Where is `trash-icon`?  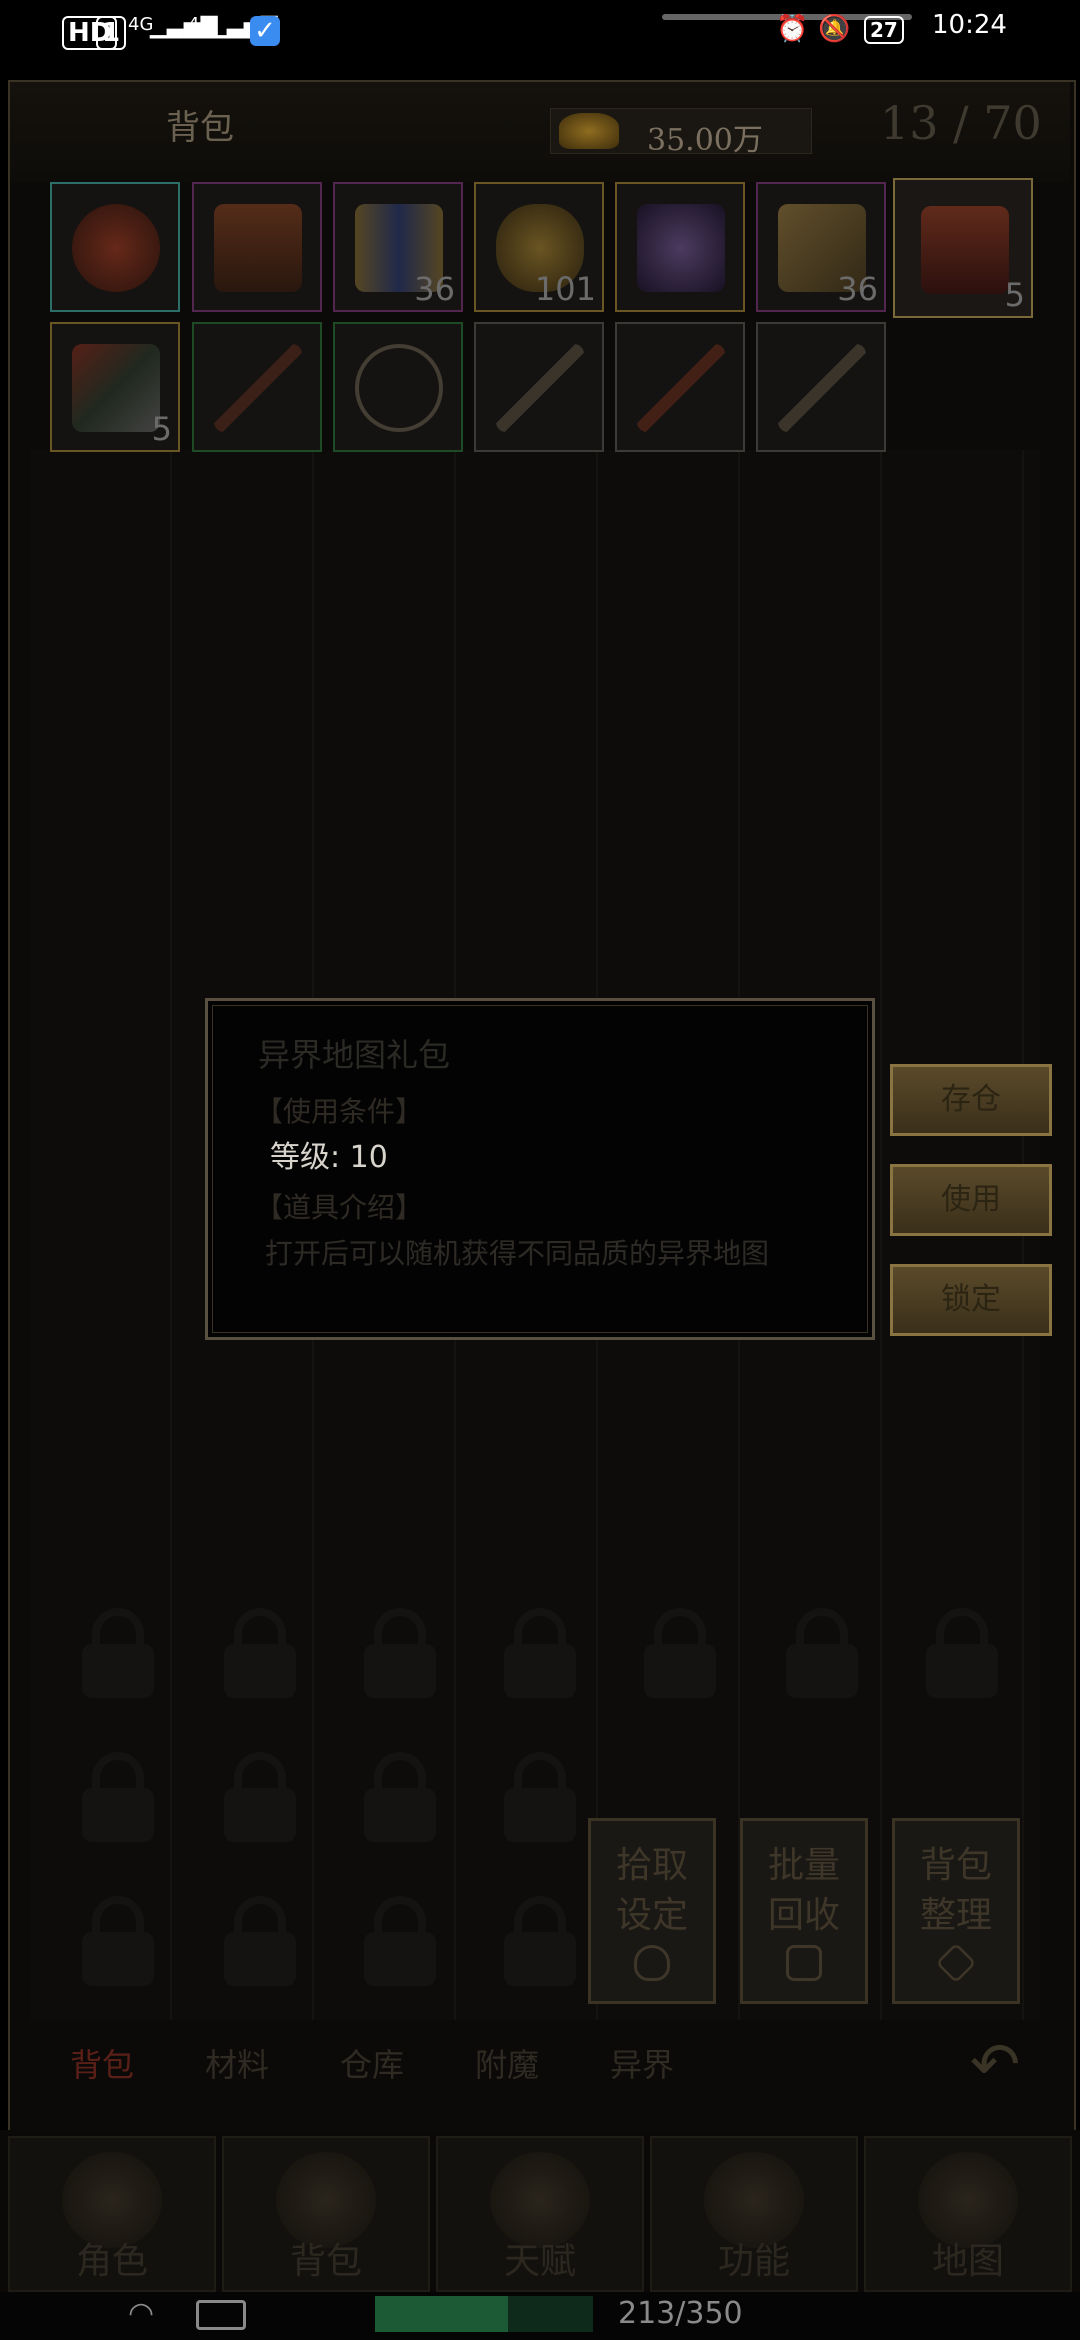 trash-icon is located at coordinates (804, 1963).